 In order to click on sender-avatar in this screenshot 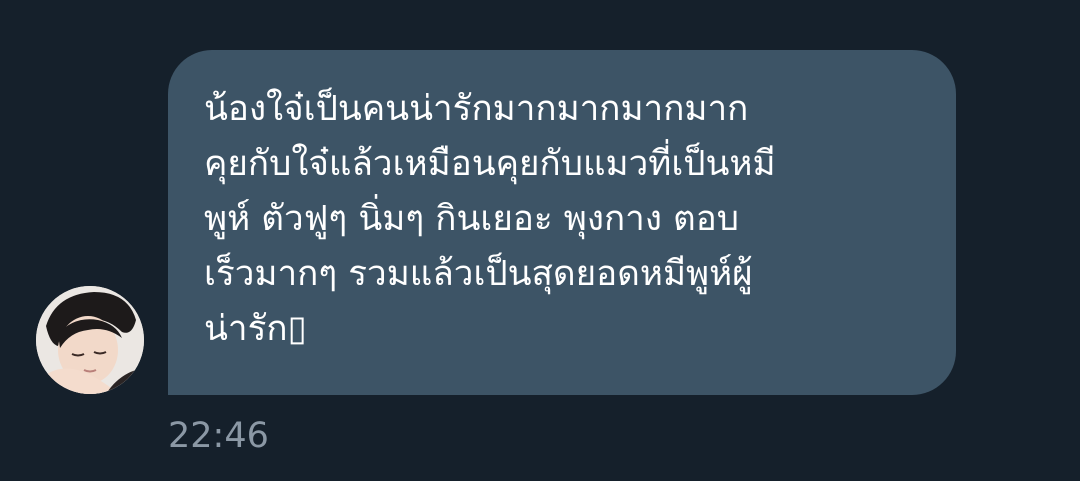, I will do `click(90, 340)`.